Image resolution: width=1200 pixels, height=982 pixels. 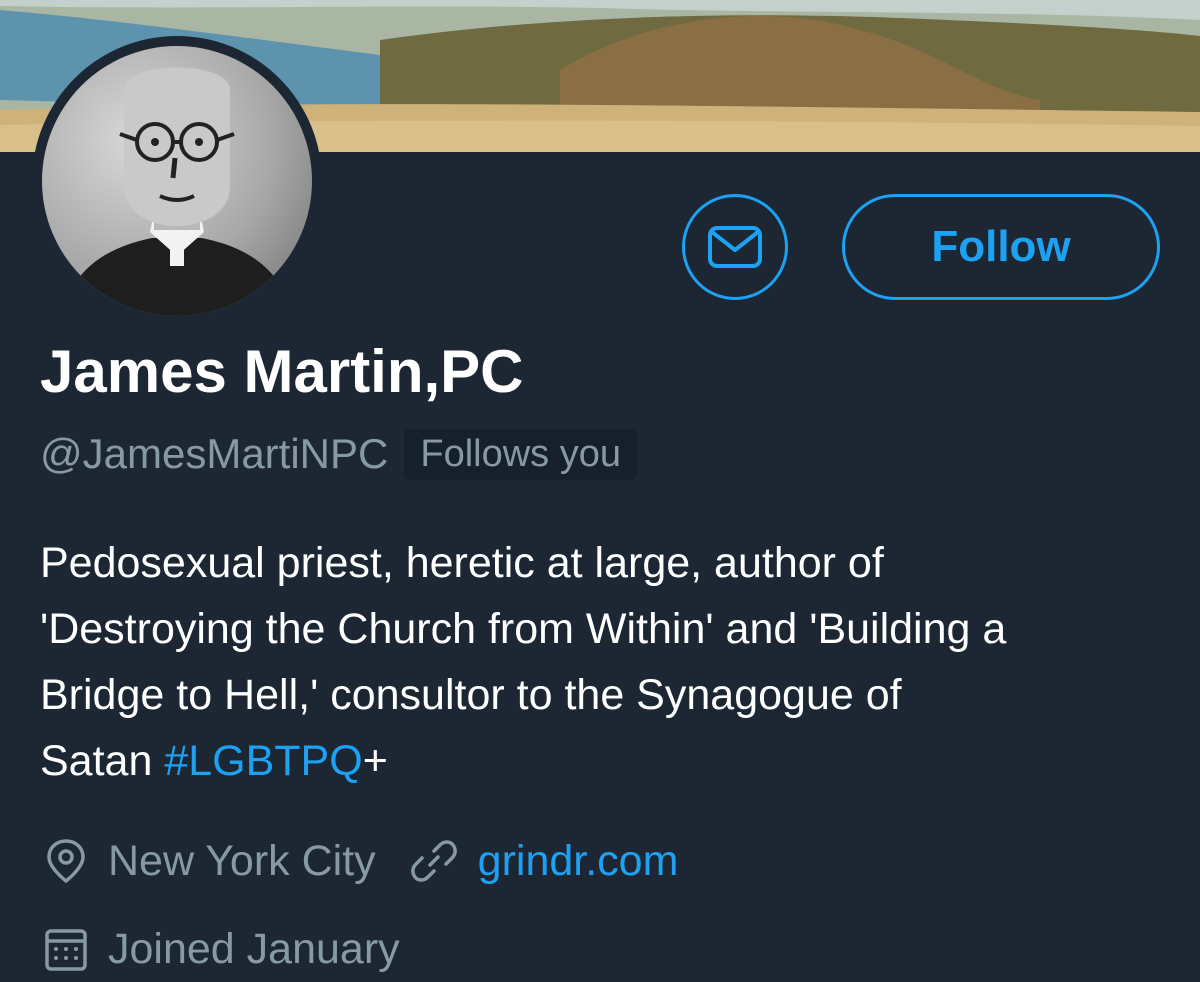 I want to click on follow-button-label: Follow, so click(x=1001, y=246).